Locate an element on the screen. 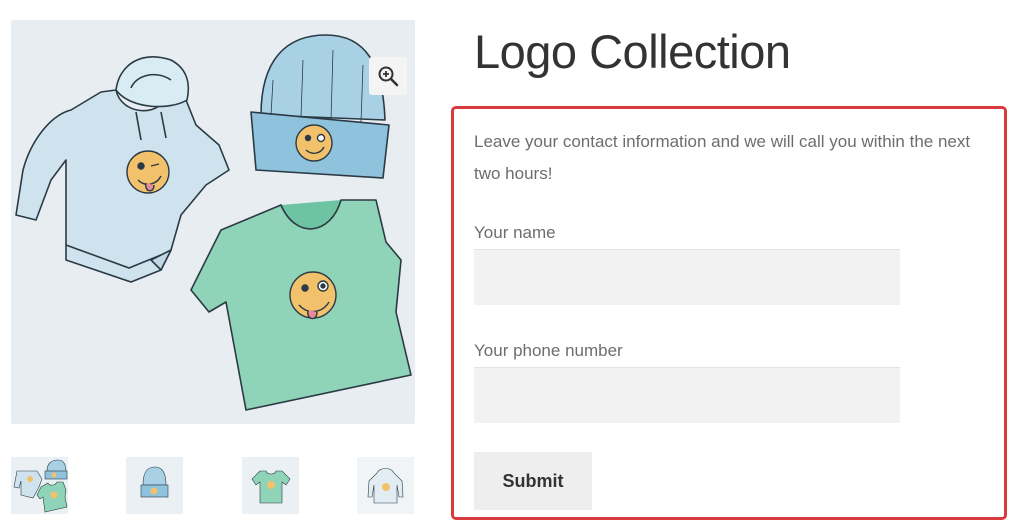 Image resolution: width=1018 pixels, height=531 pixels. thumbnail-logo-collection is located at coordinates (39, 485).